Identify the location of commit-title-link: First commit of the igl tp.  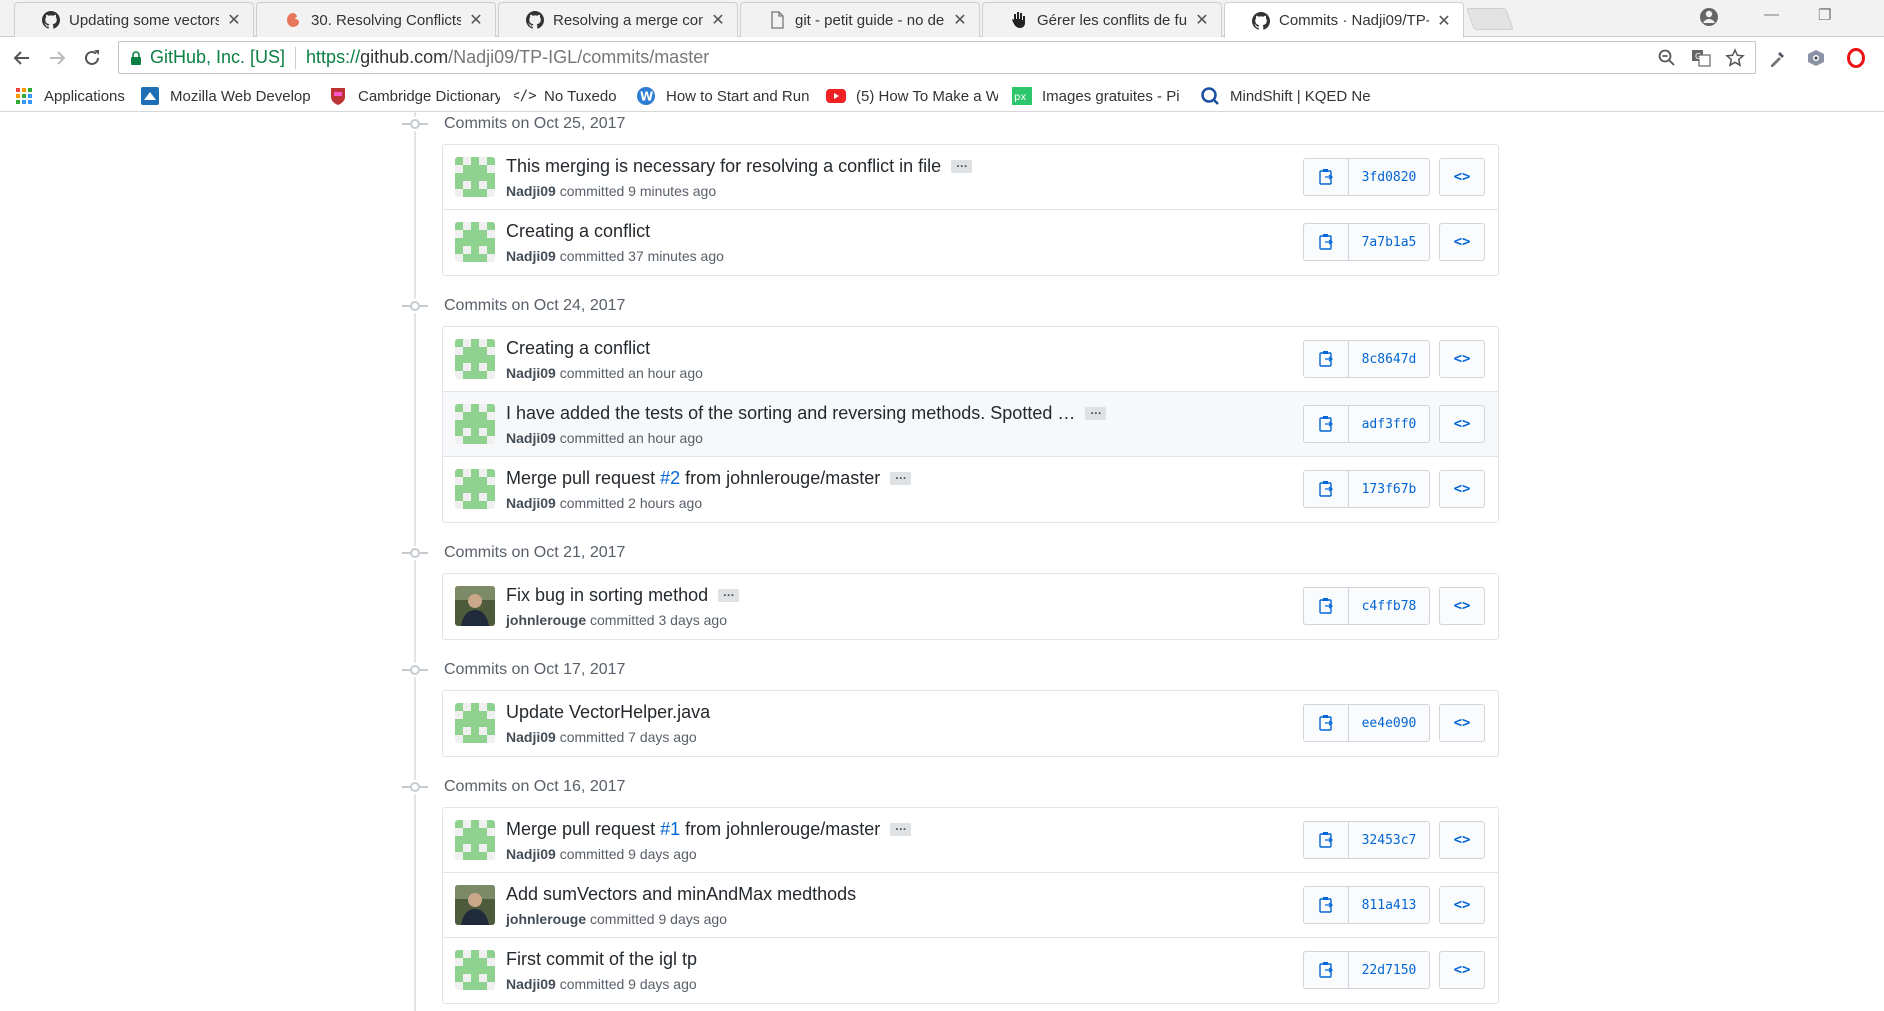
(601, 959).